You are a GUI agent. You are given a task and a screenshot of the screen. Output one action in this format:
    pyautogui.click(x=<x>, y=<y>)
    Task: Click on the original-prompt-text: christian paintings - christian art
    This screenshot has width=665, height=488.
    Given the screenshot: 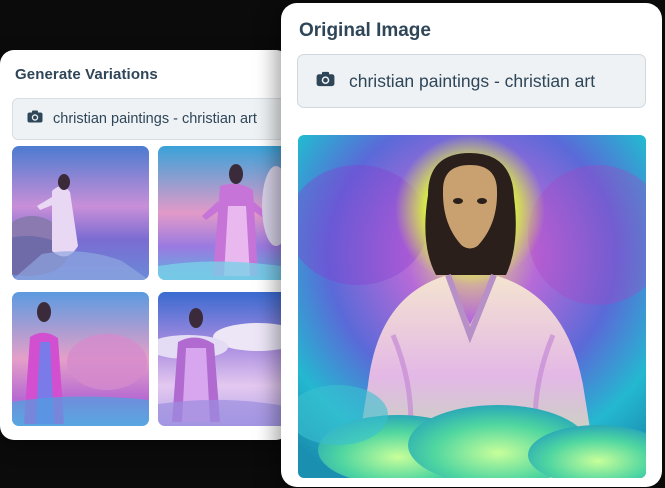 What is the action you would take?
    pyautogui.click(x=472, y=80)
    